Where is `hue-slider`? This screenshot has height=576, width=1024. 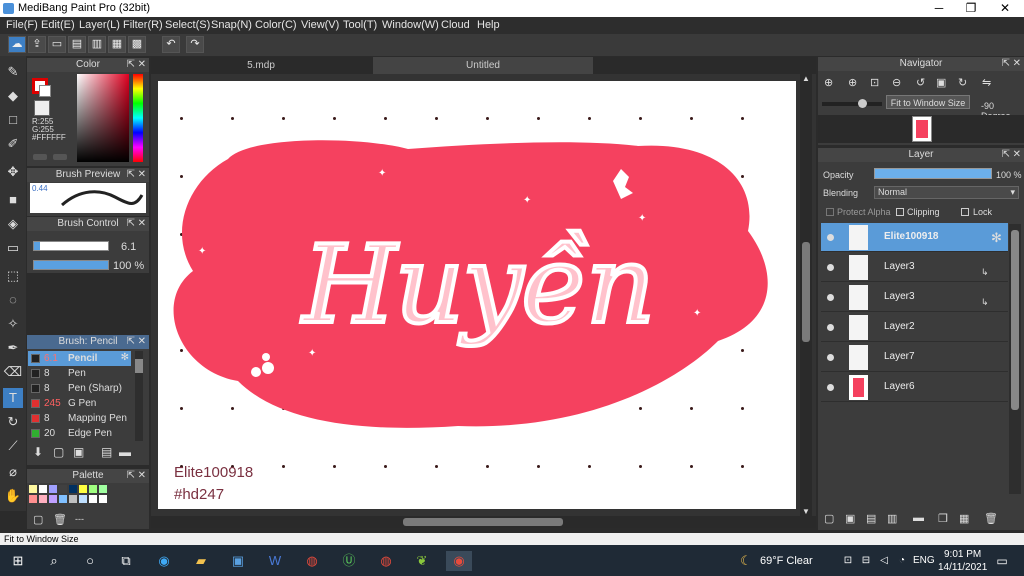 hue-slider is located at coordinates (138, 118).